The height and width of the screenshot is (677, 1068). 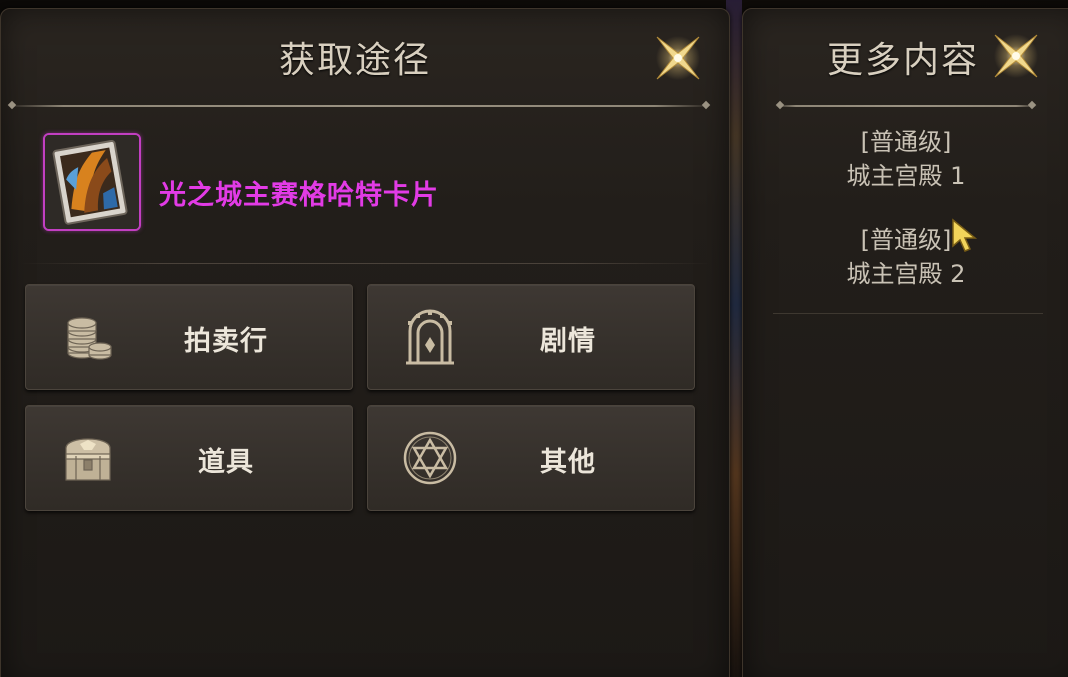 What do you see at coordinates (906, 274) in the screenshot?
I see `dungeon-name: 城主宫殿 2` at bounding box center [906, 274].